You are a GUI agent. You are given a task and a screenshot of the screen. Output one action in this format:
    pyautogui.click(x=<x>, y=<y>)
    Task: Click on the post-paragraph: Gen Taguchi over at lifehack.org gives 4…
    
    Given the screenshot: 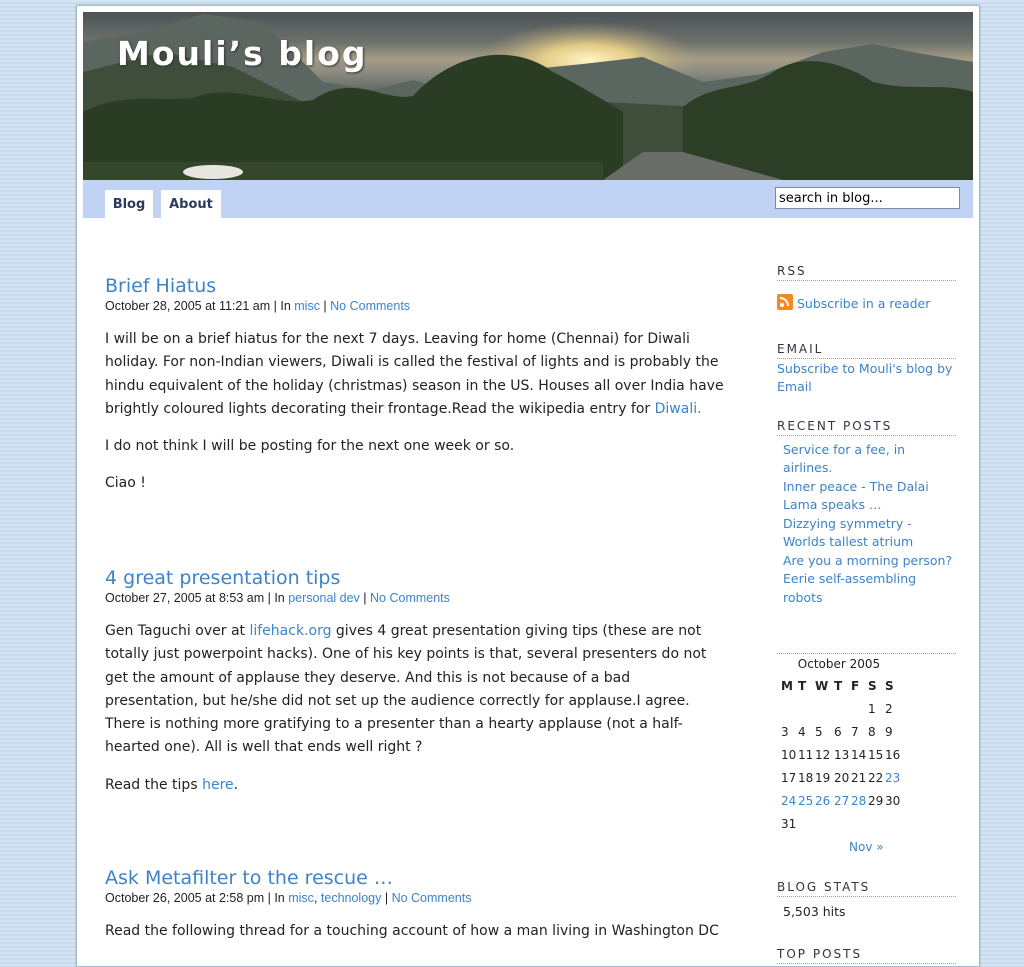 What is the action you would take?
    pyautogui.click(x=416, y=690)
    